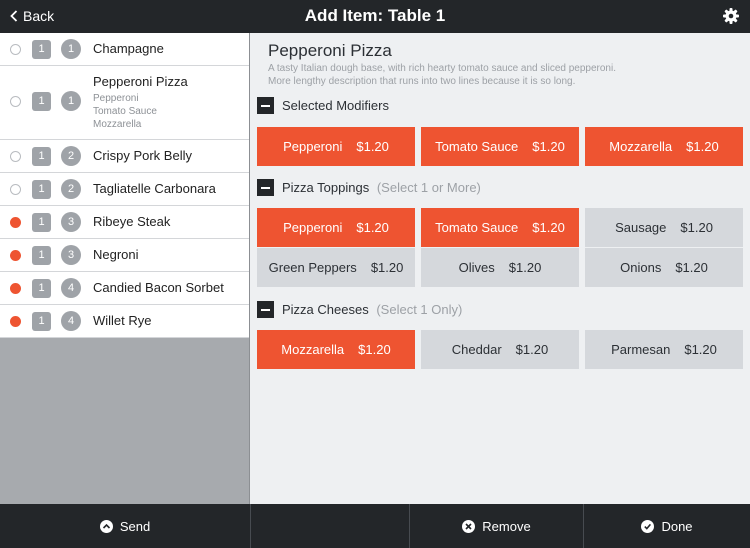  Describe the element at coordinates (140, 81) in the screenshot. I see `item-name: Pepperoni Pizza` at that location.